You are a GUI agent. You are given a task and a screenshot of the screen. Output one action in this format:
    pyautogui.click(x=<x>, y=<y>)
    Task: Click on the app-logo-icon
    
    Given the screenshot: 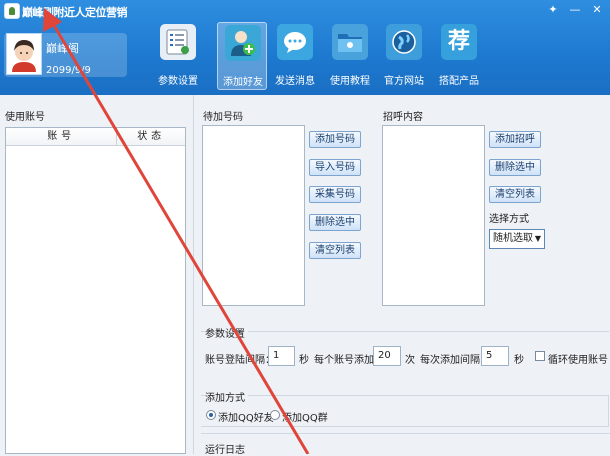 What is the action you would take?
    pyautogui.click(x=12, y=11)
    